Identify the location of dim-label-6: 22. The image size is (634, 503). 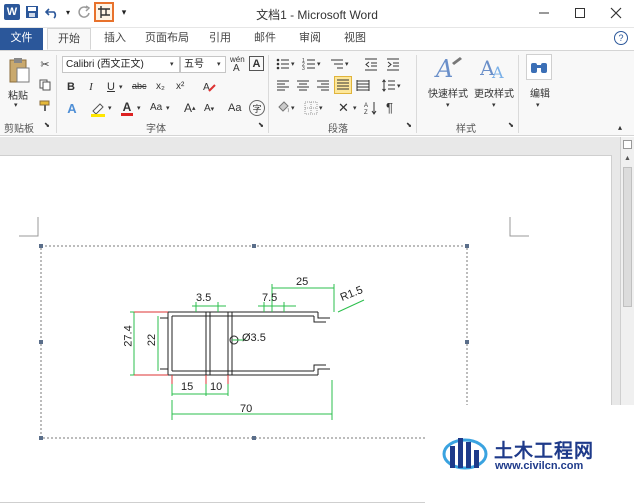
(152, 340).